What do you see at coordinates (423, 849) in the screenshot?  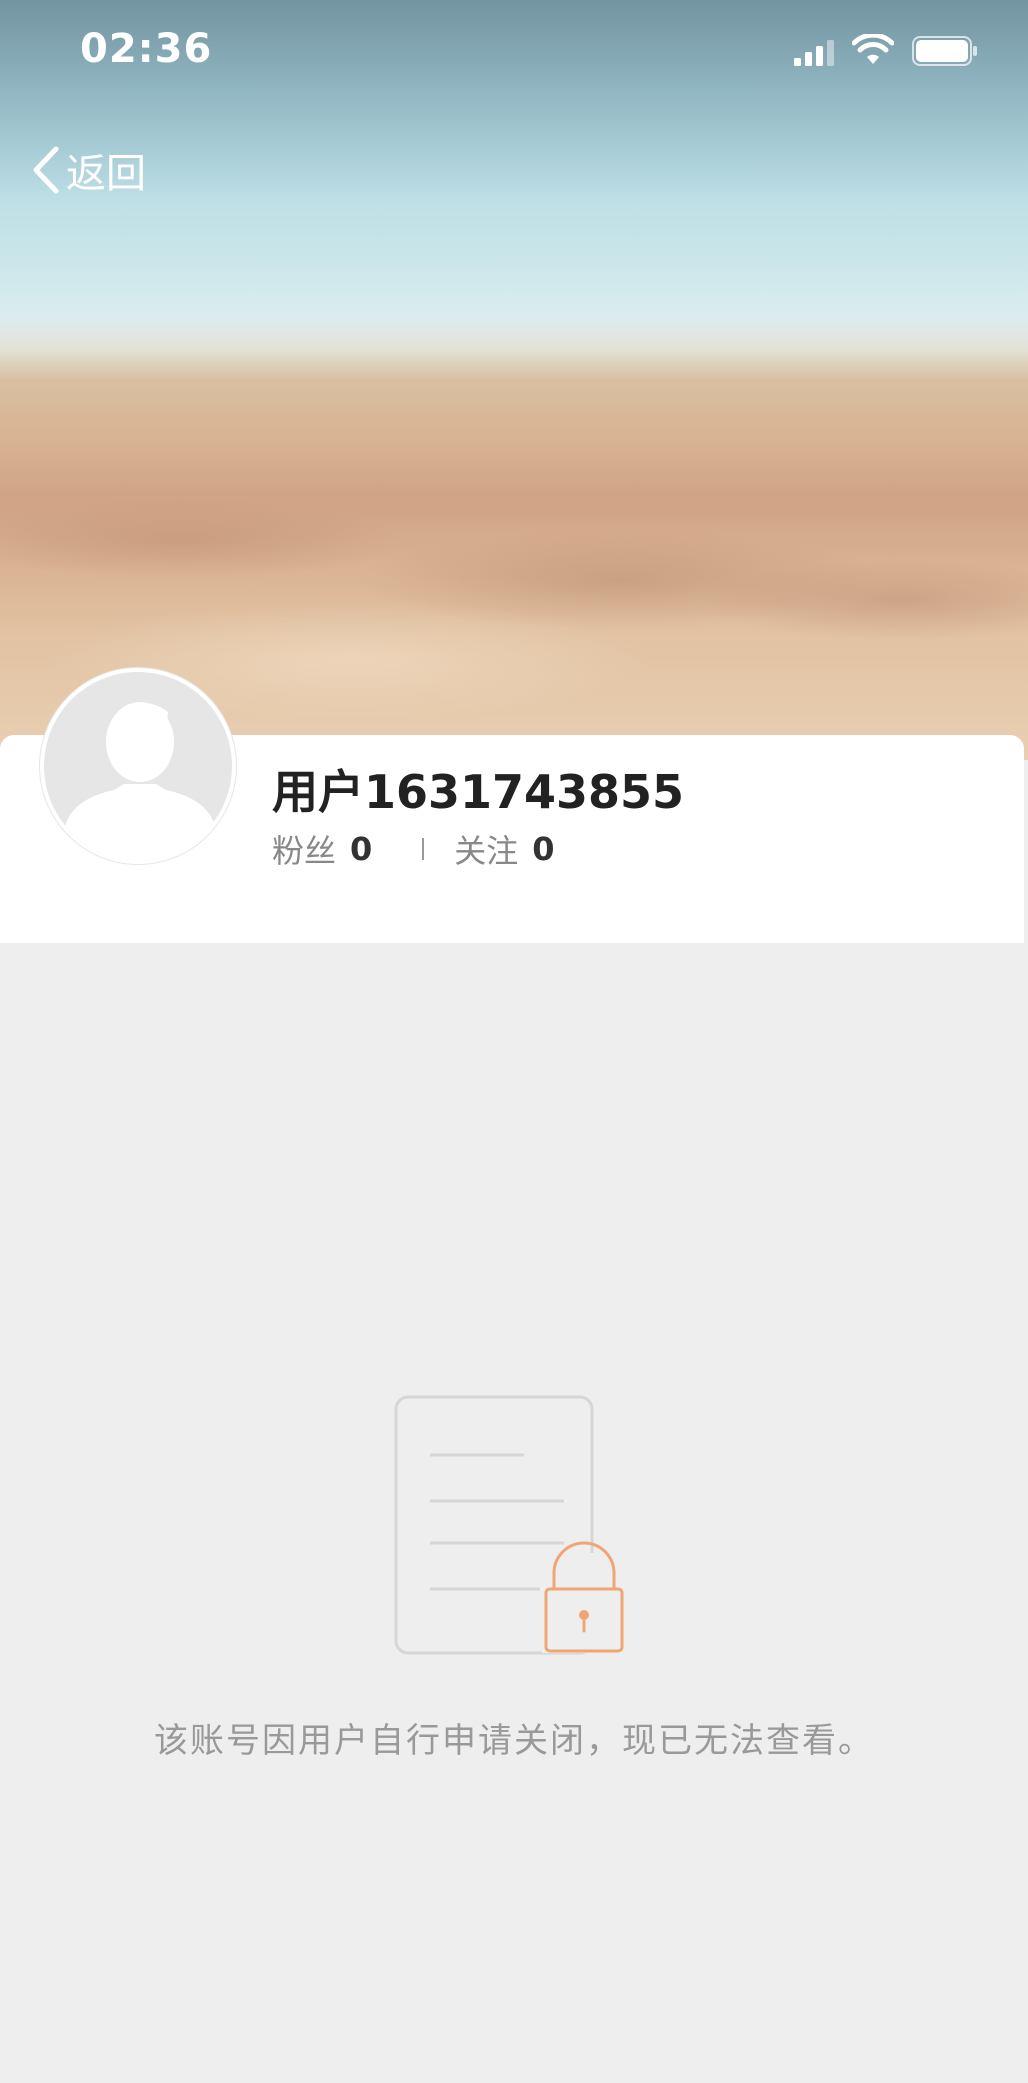 I see `stats-divider` at bounding box center [423, 849].